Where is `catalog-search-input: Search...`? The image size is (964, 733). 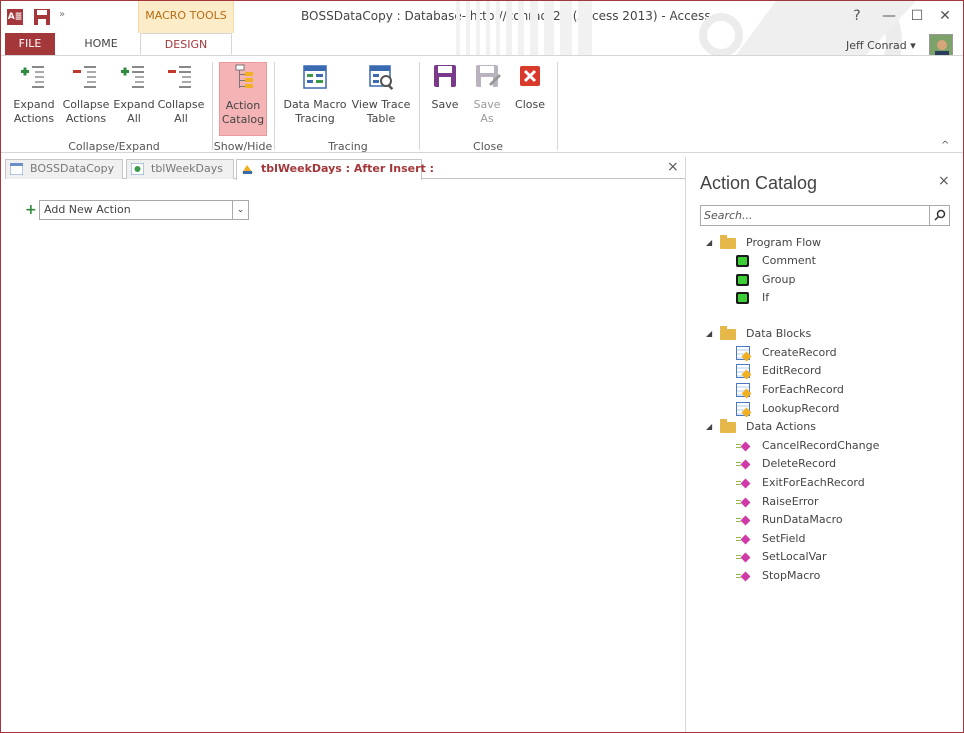
catalog-search-input: Search... is located at coordinates (825, 215).